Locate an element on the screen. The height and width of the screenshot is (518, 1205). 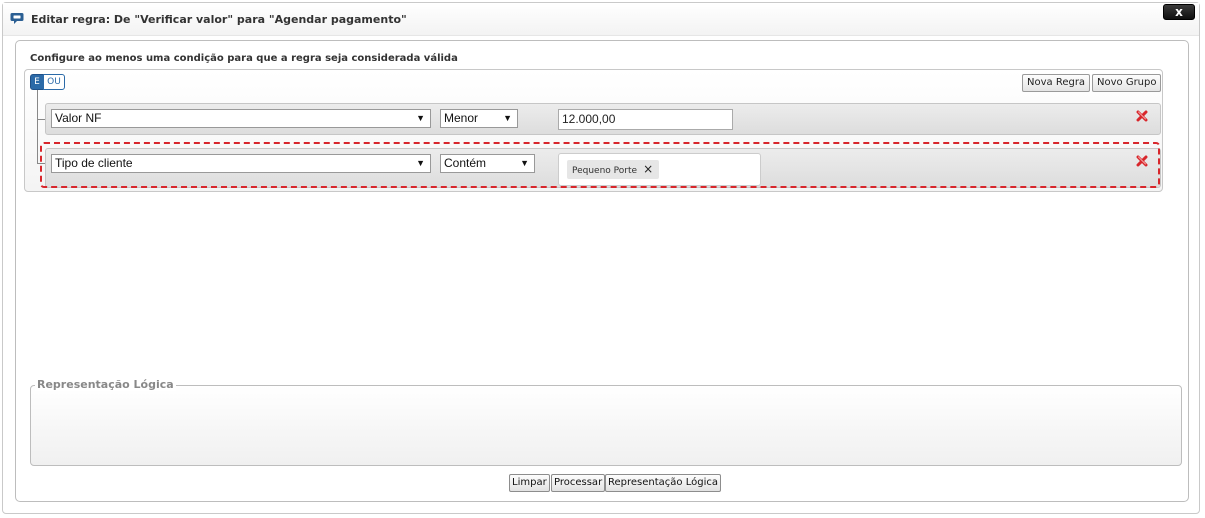
tag-chip: Pequeno Porte × is located at coordinates (613, 169).